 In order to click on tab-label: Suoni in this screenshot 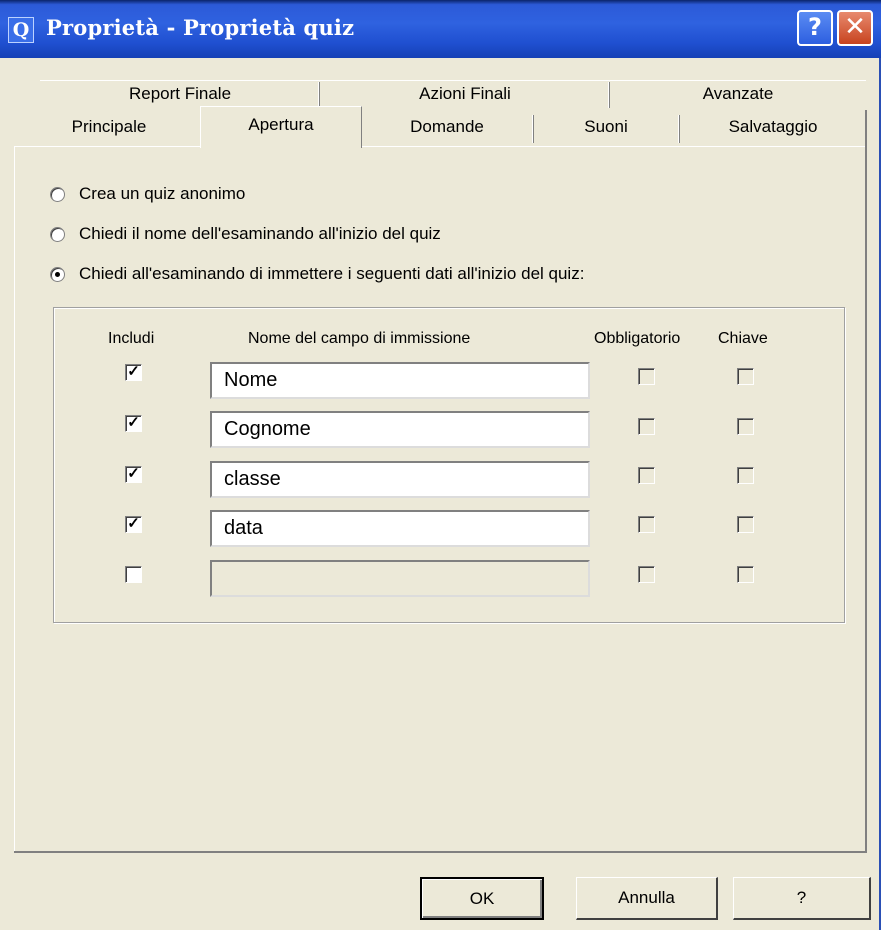, I will do `click(606, 126)`.